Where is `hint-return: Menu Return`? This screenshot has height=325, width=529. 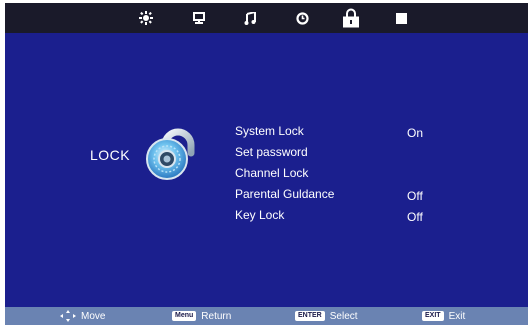 hint-return: Menu Return is located at coordinates (201, 316).